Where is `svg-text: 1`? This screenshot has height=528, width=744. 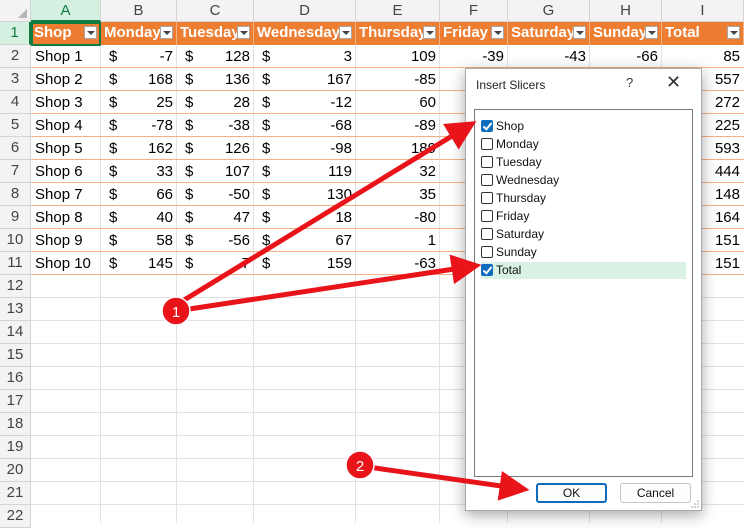 svg-text: 1 is located at coordinates (176, 312).